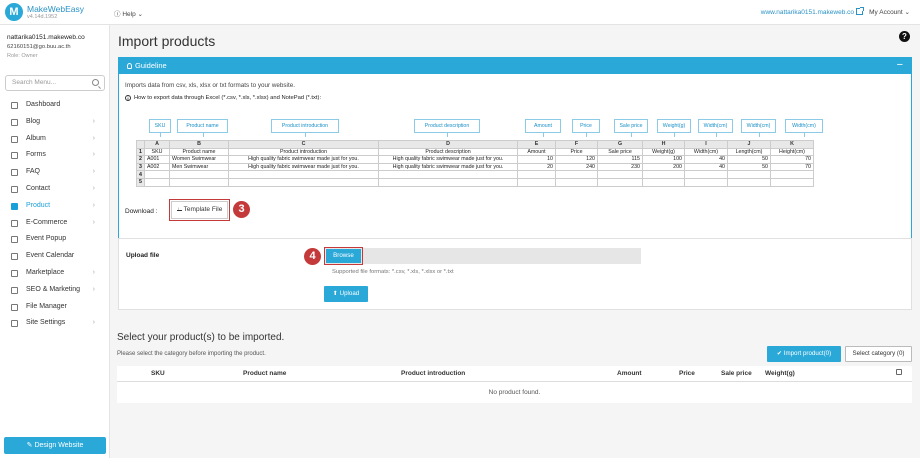 This screenshot has height=458, width=920. What do you see at coordinates (54, 139) in the screenshot?
I see `sidebar-item-album: Album ›` at bounding box center [54, 139].